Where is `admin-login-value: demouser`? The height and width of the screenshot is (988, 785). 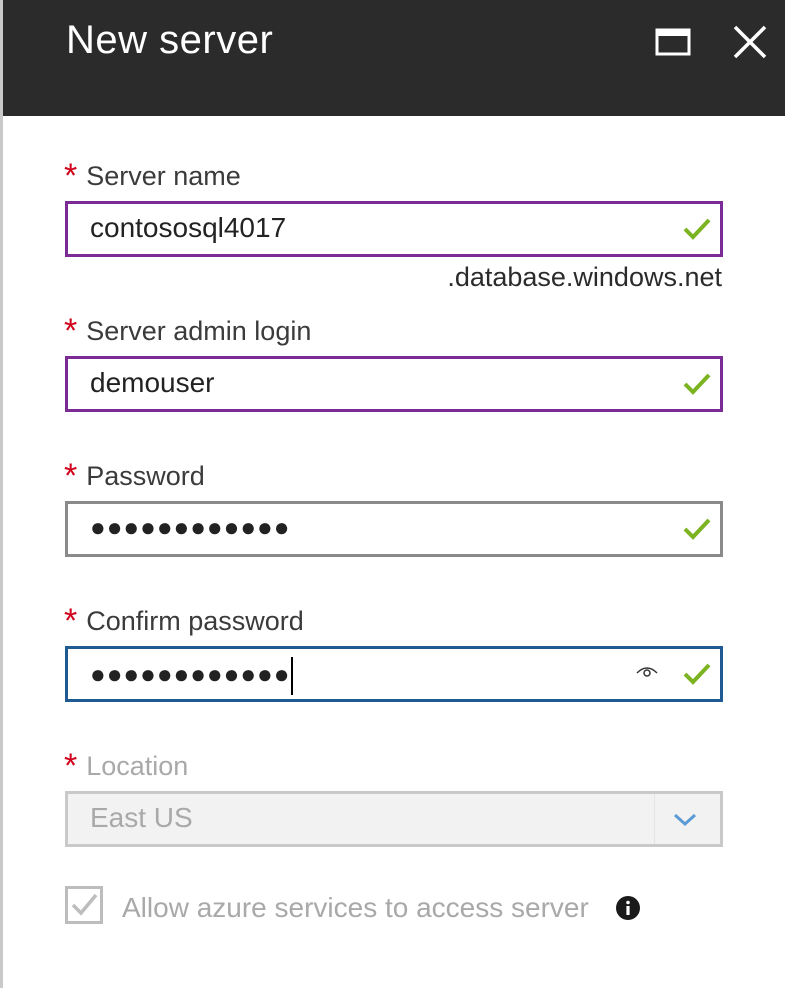
admin-login-value: demouser is located at coordinates (152, 382).